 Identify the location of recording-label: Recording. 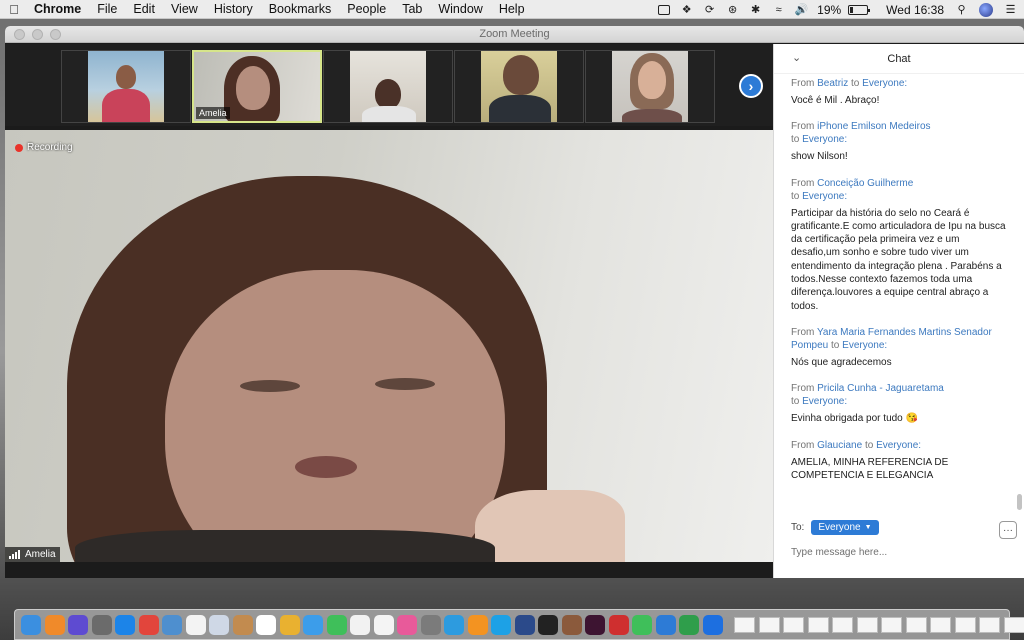
(50, 147).